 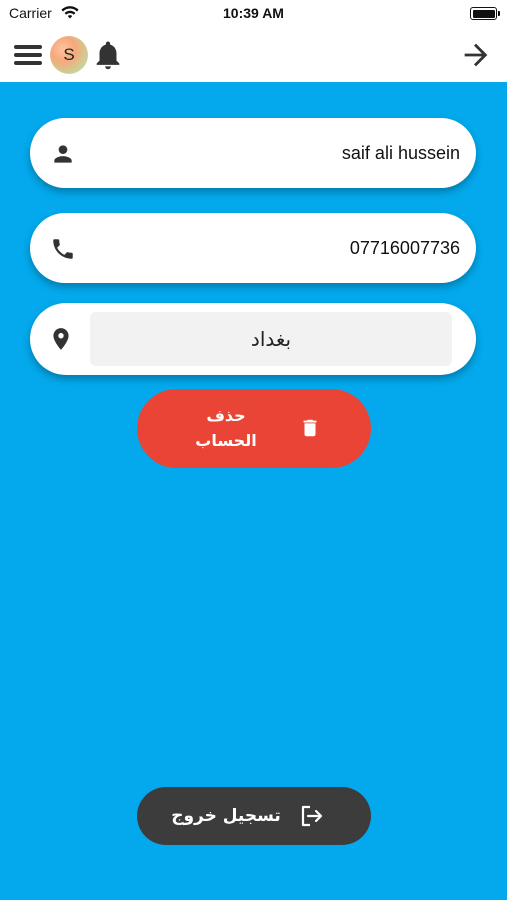 What do you see at coordinates (63, 249) in the screenshot?
I see `phone-icon` at bounding box center [63, 249].